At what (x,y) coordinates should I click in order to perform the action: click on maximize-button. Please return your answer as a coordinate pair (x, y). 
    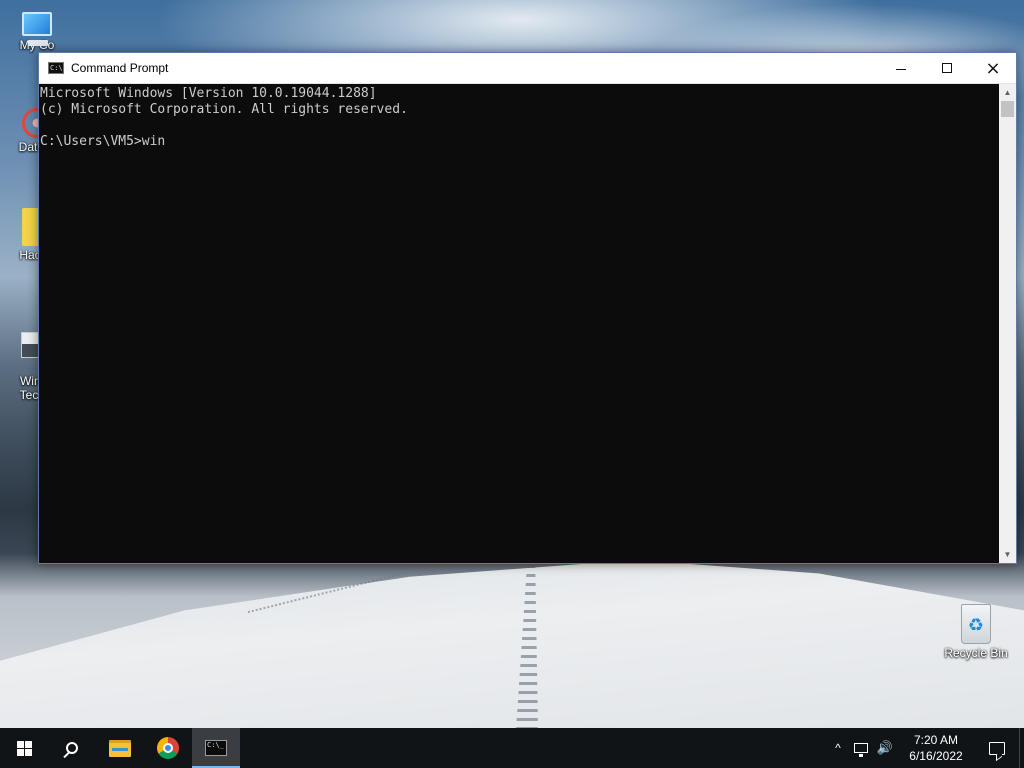
    Looking at the image, I should click on (947, 68).